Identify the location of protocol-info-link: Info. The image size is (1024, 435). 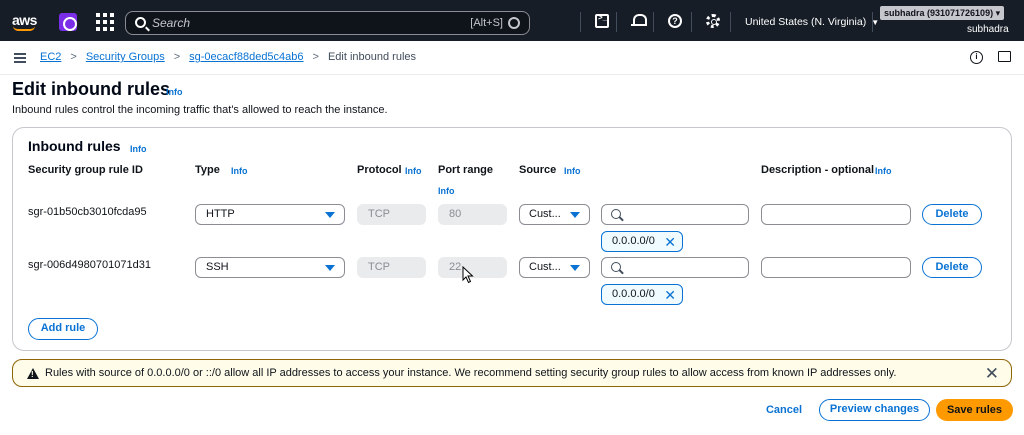
(413, 171).